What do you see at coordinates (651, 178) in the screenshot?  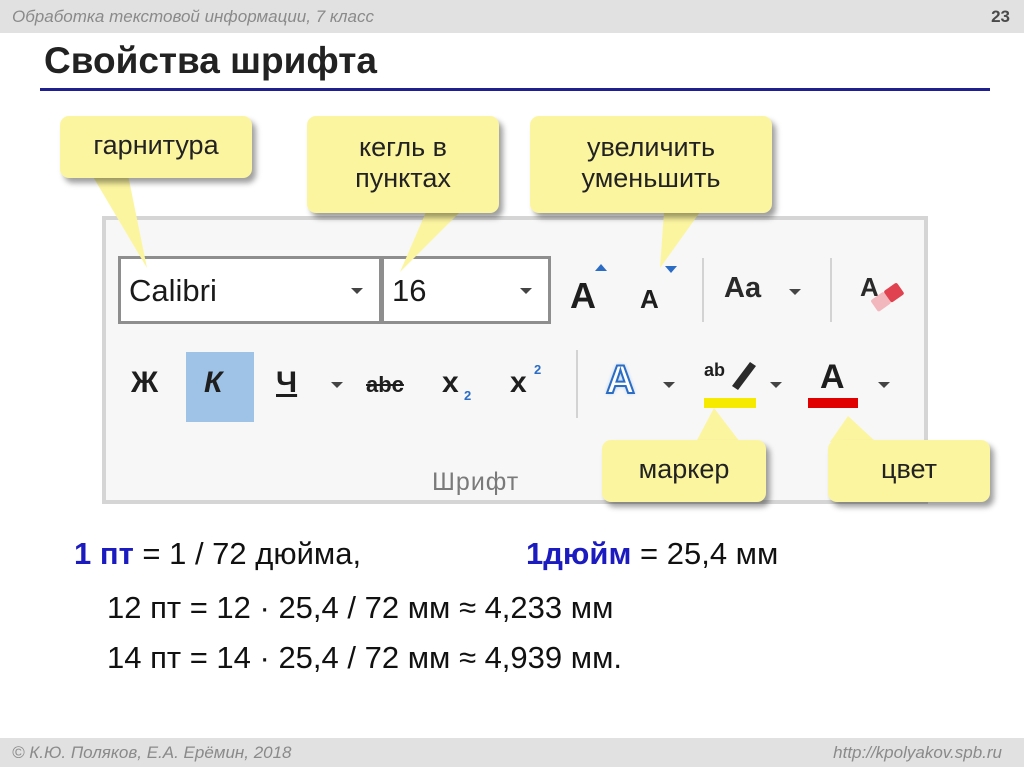 I see `callout-grow-line2: уменьшить` at bounding box center [651, 178].